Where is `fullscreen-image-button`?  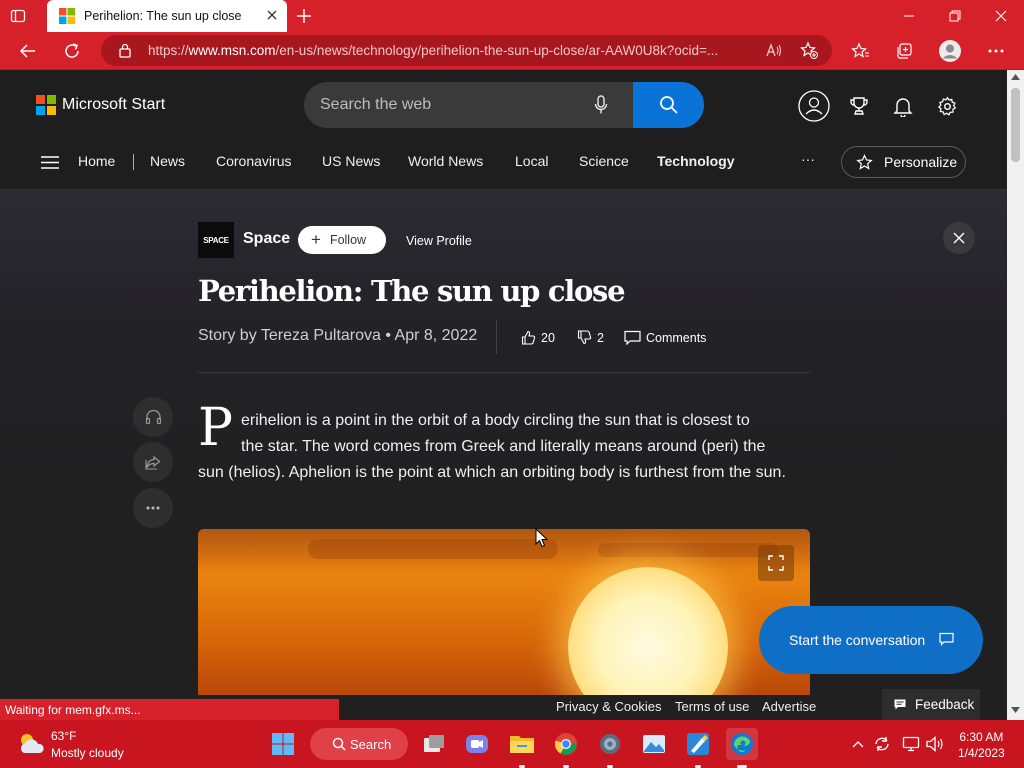
fullscreen-image-button is located at coordinates (776, 563).